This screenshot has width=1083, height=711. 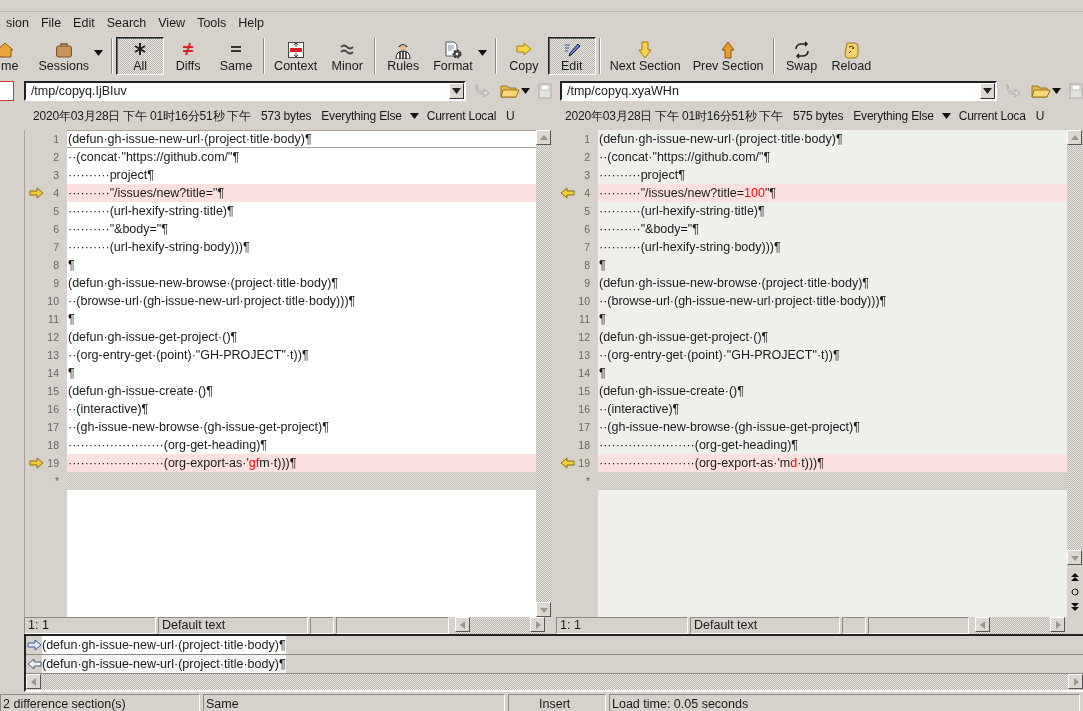 What do you see at coordinates (645, 56) in the screenshot?
I see `toolbar-button: Next Section` at bounding box center [645, 56].